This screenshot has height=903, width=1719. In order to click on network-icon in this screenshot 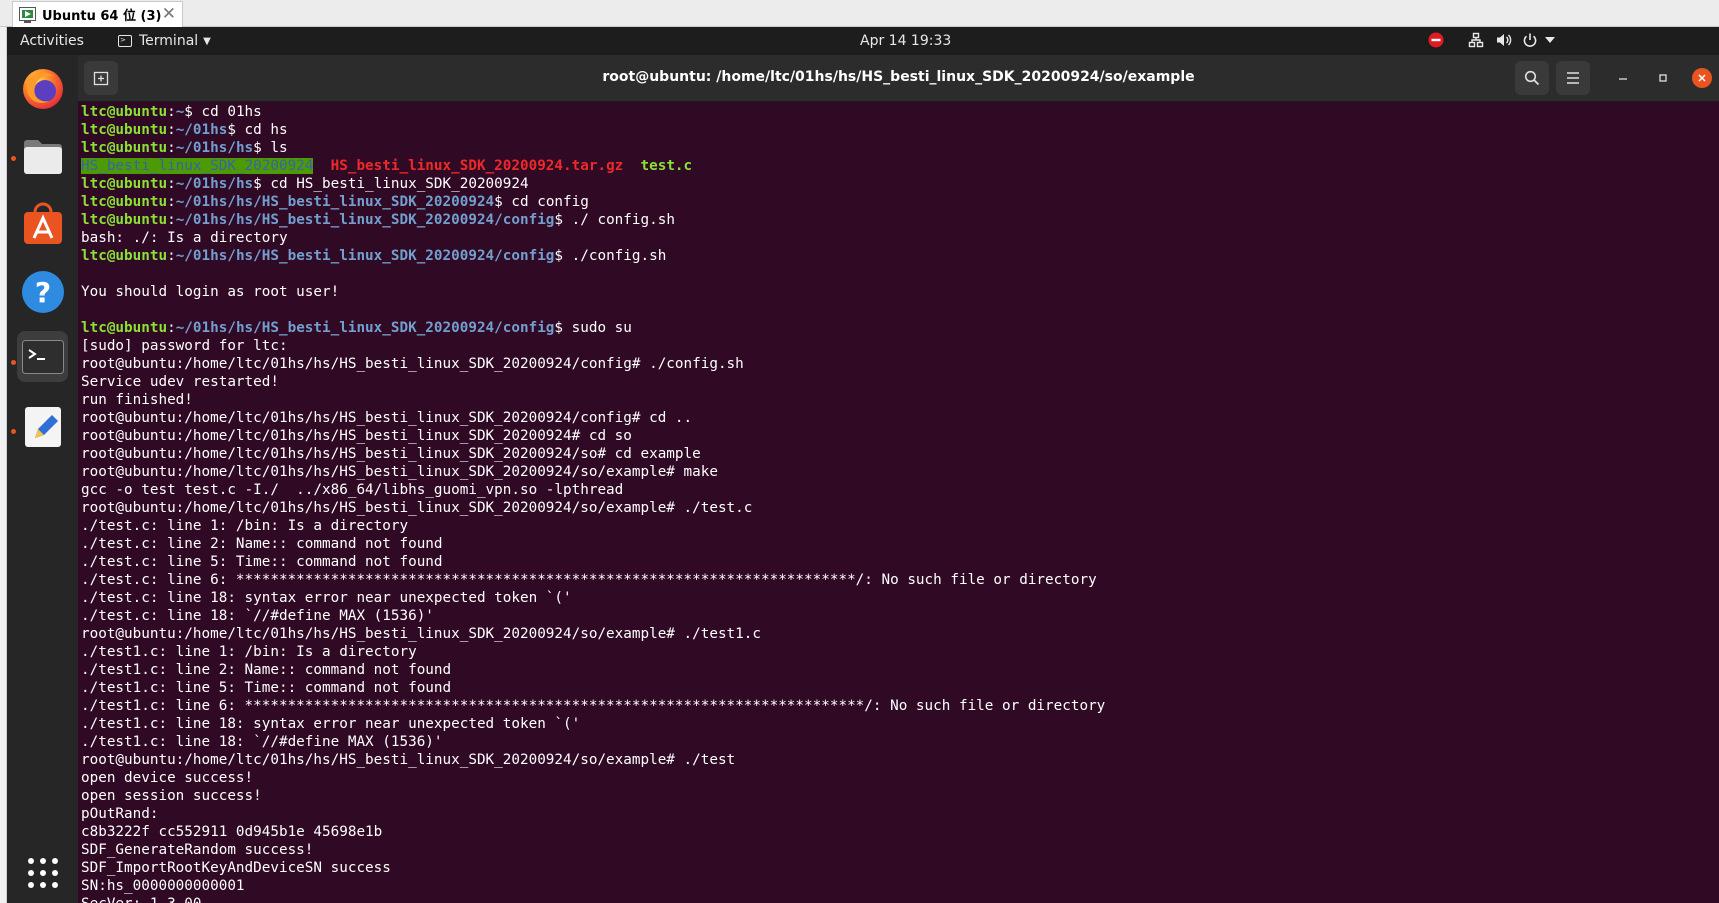, I will do `click(1476, 40)`.